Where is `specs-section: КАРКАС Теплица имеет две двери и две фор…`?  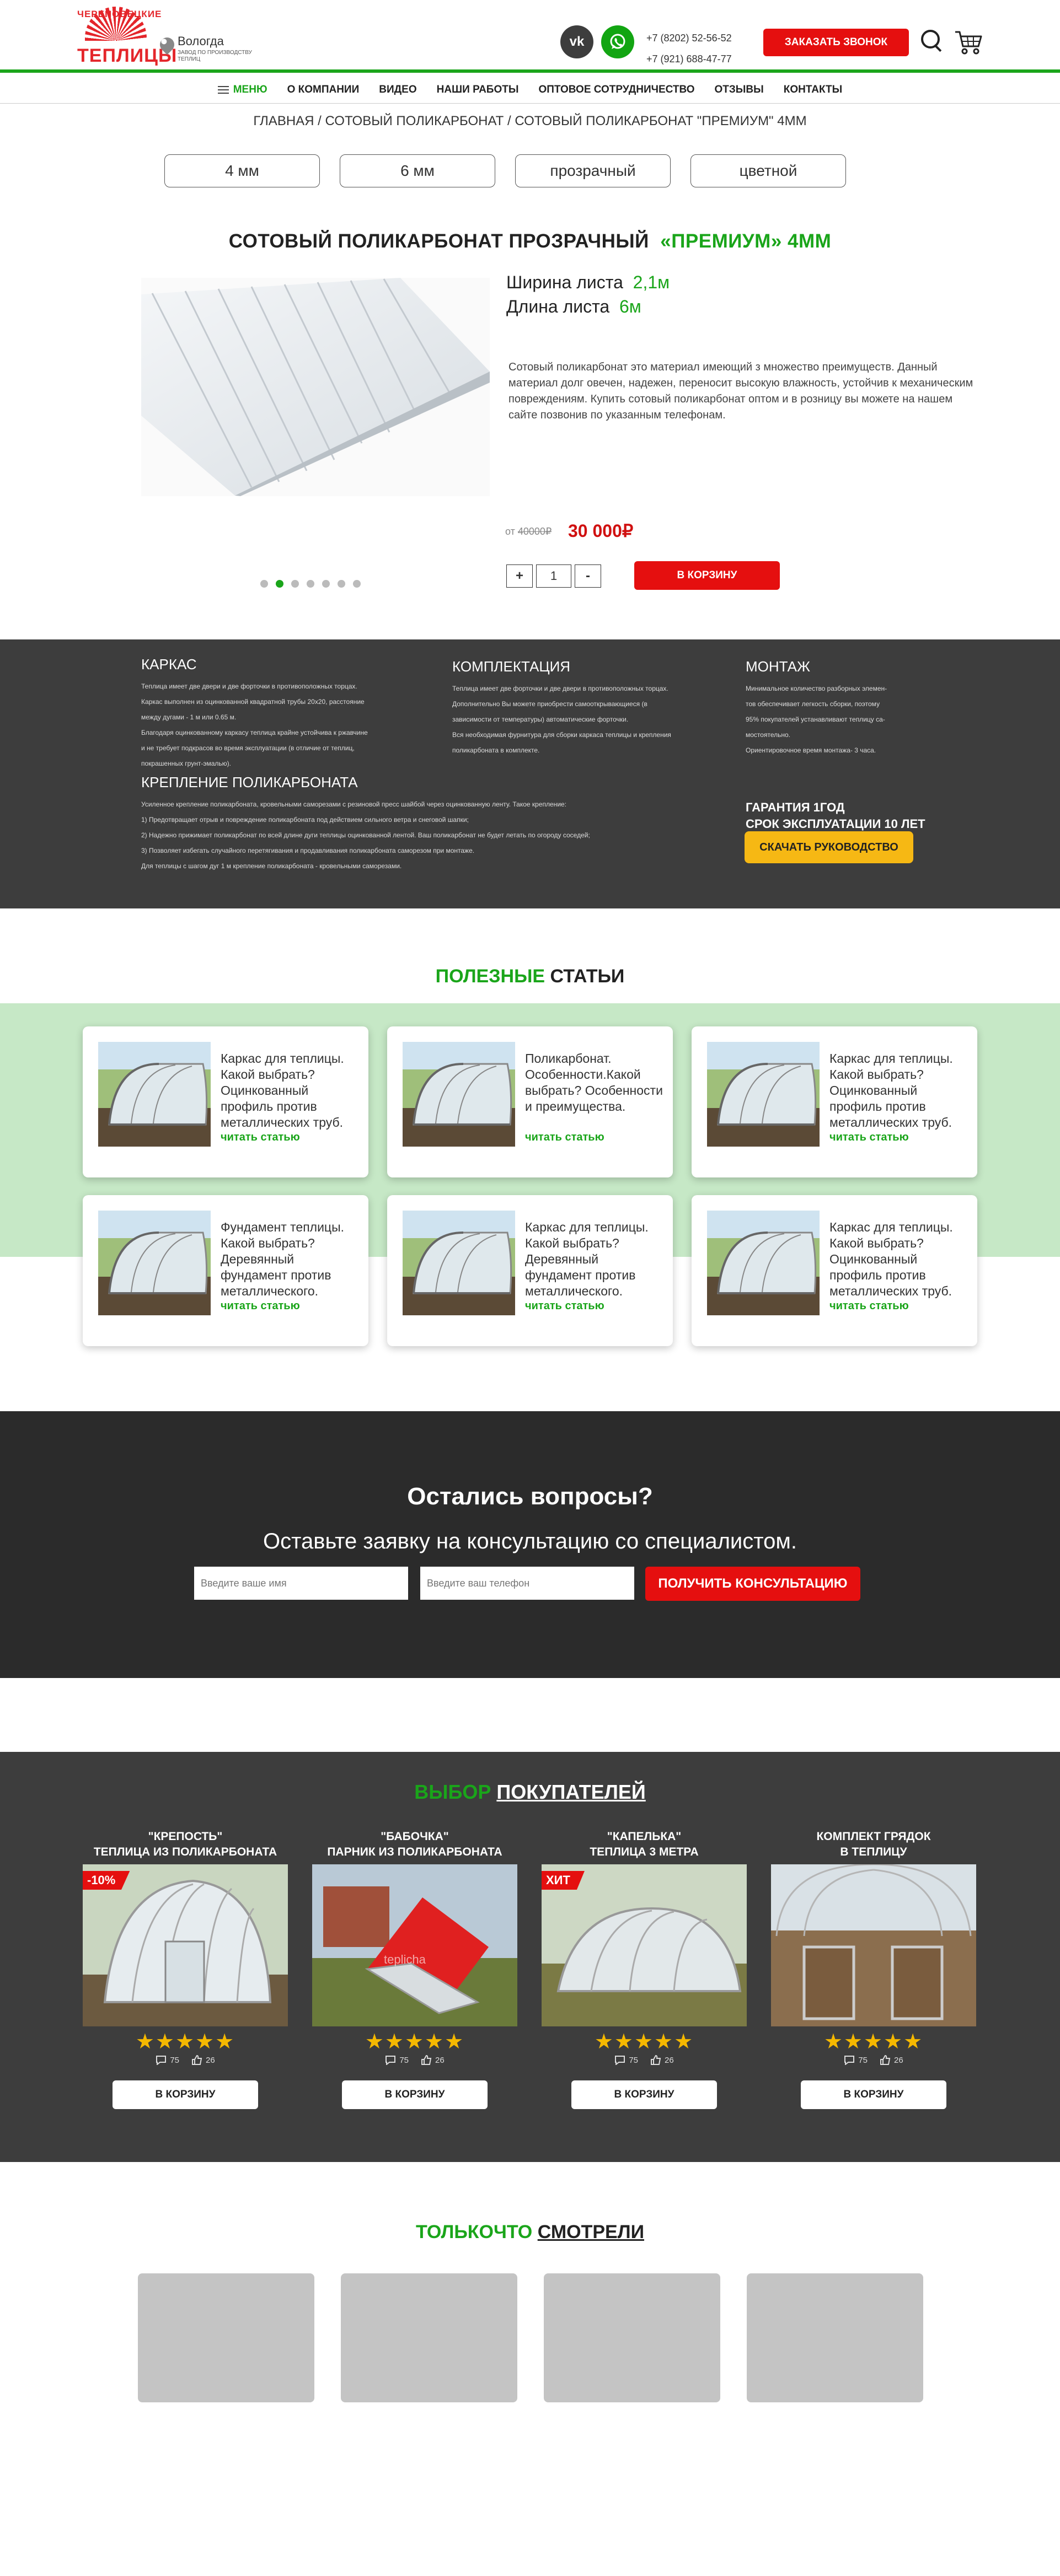
specs-section: КАРКАС Теплица имеет две двери и две фор… is located at coordinates (530, 773).